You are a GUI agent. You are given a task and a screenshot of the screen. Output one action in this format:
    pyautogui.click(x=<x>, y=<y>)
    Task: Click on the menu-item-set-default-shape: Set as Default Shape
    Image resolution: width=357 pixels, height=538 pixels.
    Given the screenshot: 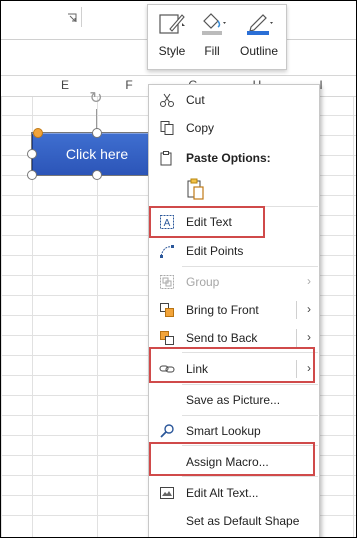 What is the action you would take?
    pyautogui.click(x=234, y=521)
    